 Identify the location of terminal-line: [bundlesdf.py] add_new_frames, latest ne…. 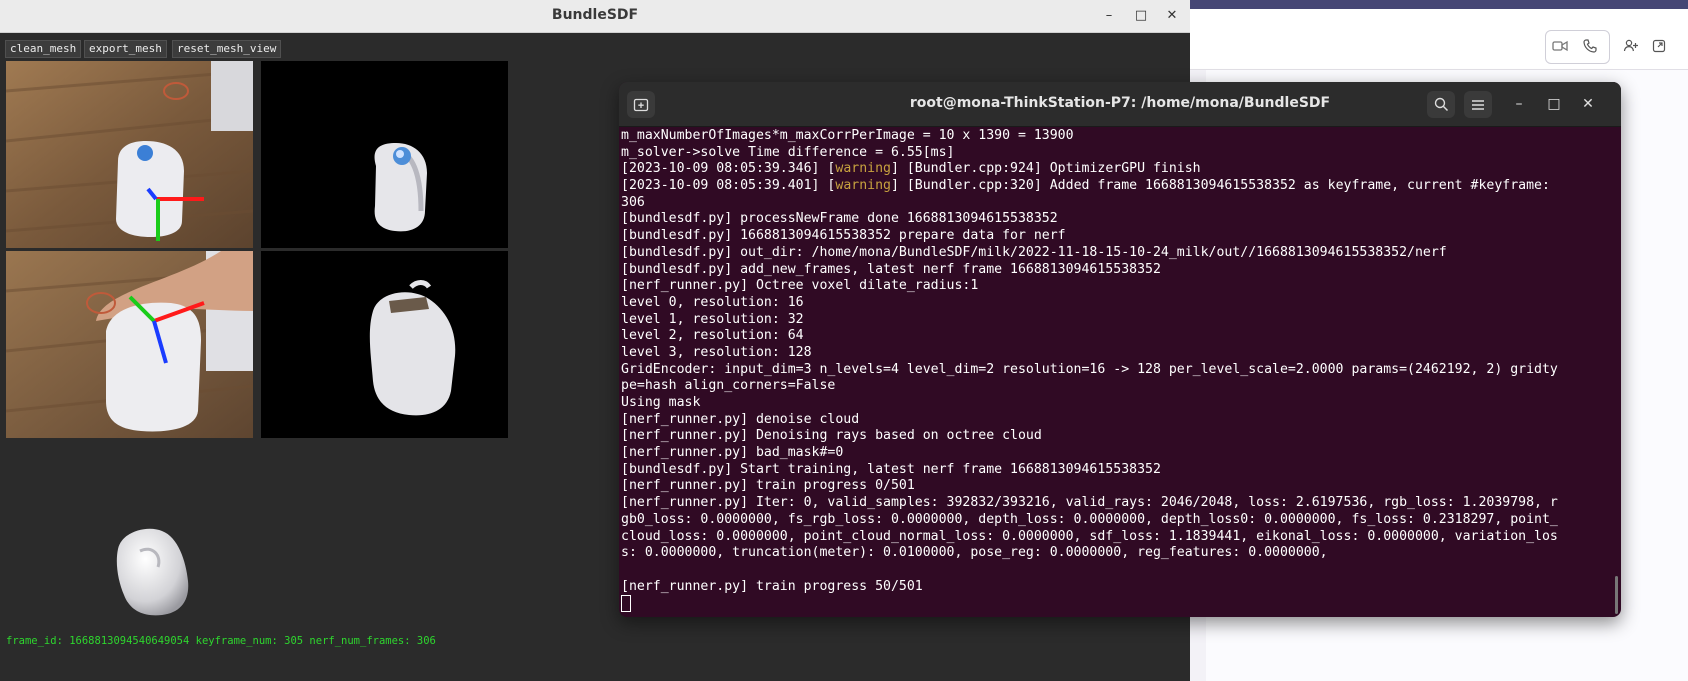
(891, 269).